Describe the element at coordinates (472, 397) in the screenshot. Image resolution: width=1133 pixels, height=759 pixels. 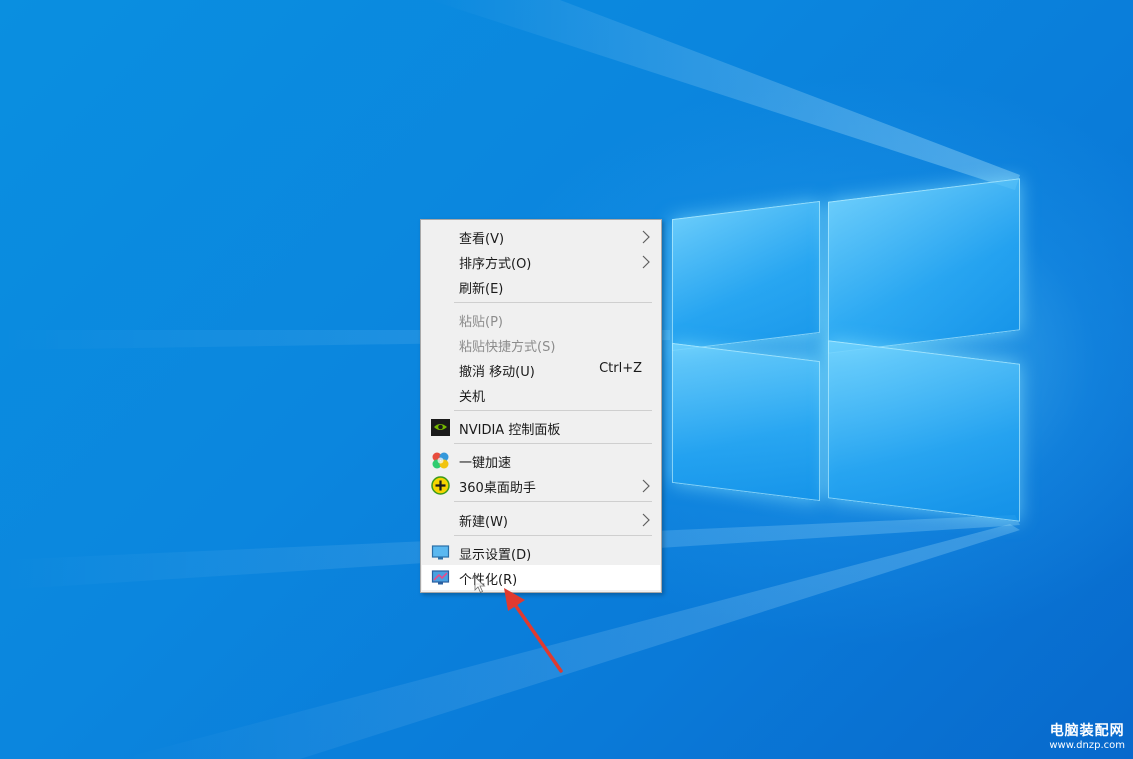
I see `menu-item-label: 关机` at that location.